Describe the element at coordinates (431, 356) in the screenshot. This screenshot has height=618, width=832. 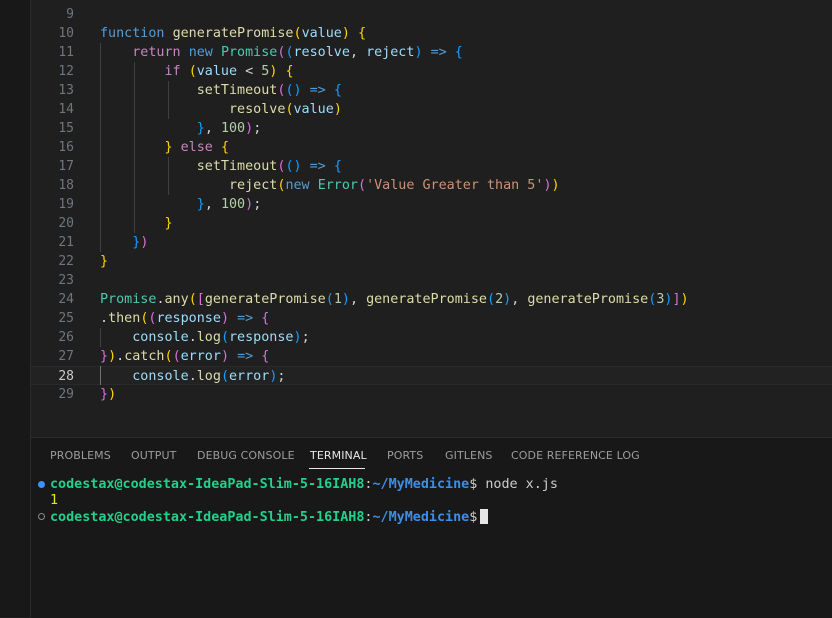
I see `code-line: 27}).catch((error) => {` at that location.